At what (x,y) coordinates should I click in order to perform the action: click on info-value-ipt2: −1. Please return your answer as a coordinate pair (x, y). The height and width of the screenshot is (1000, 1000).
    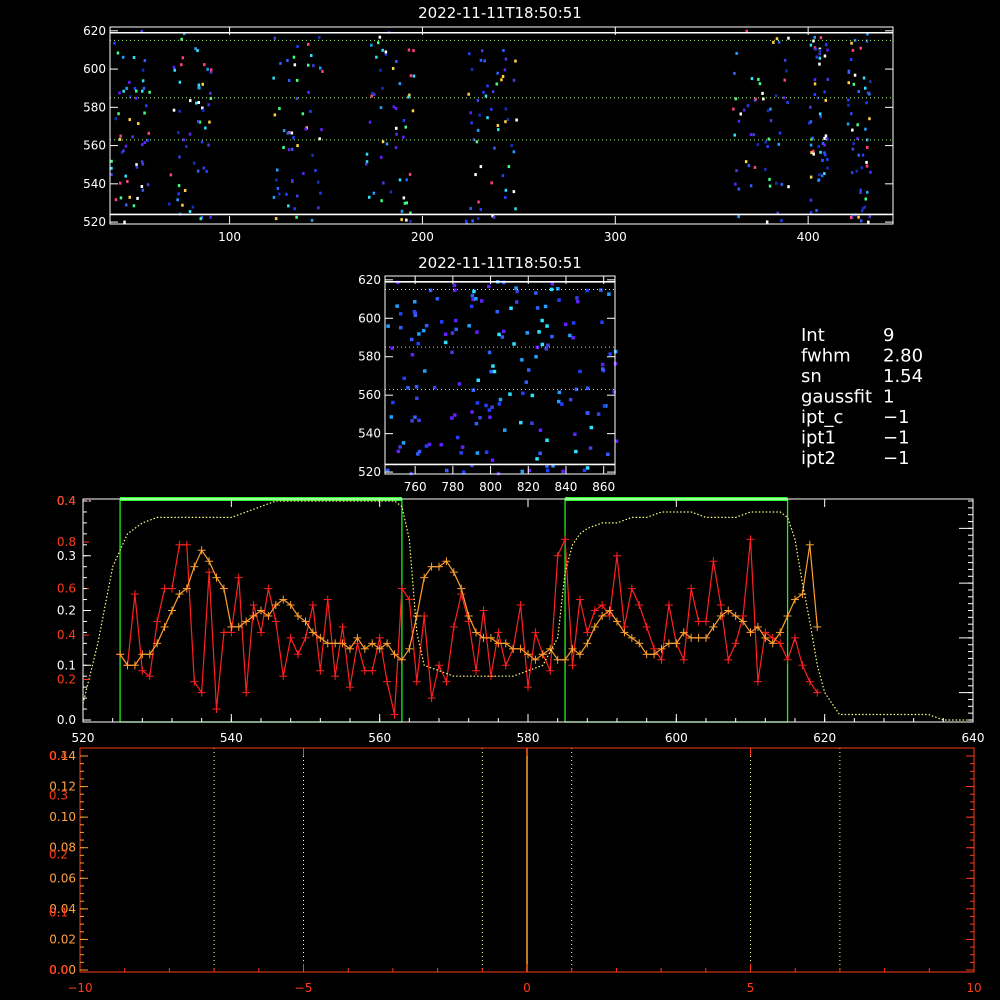
    Looking at the image, I should click on (896, 458).